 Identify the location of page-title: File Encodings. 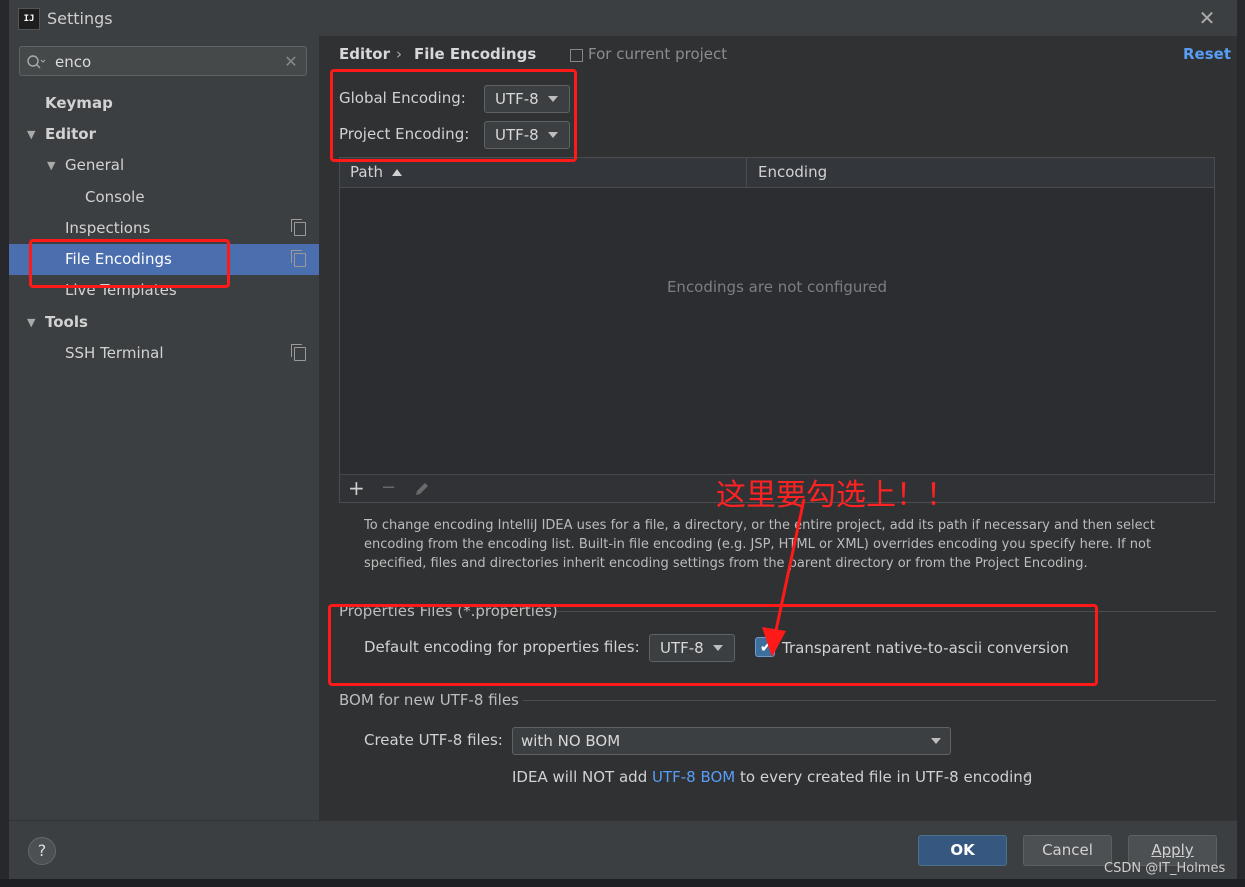
(475, 54).